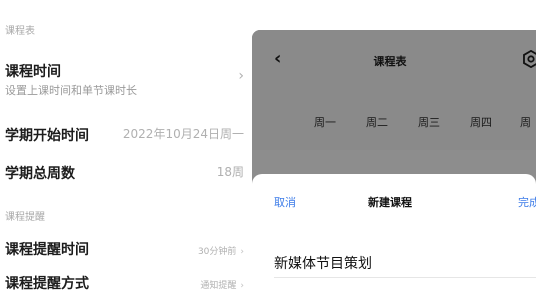 This screenshot has width=536, height=291. I want to click on phone-title: 课程表, so click(390, 61).